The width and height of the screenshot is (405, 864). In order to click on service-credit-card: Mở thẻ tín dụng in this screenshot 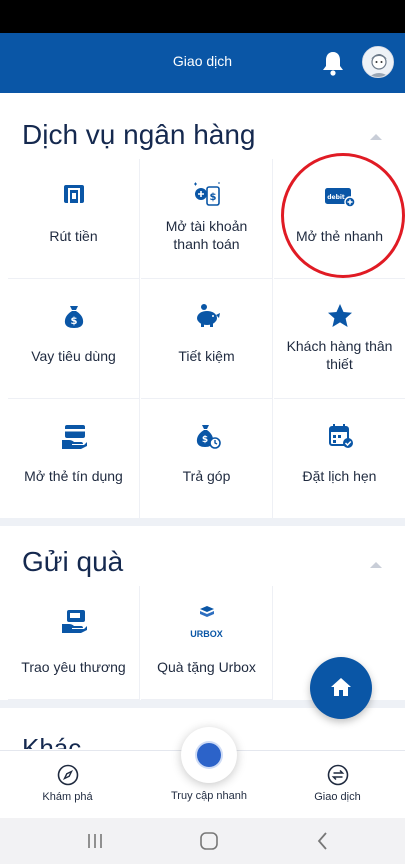, I will do `click(74, 459)`.